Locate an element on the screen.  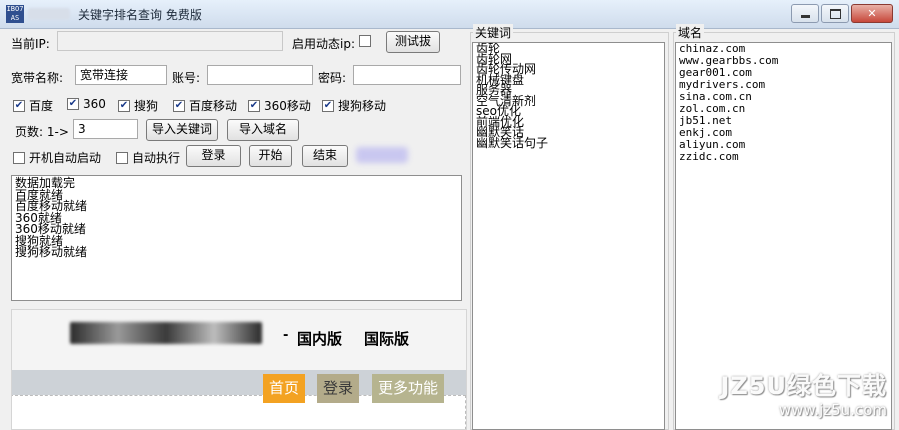
log-line: 搜狗移动就绪 is located at coordinates (51, 252).